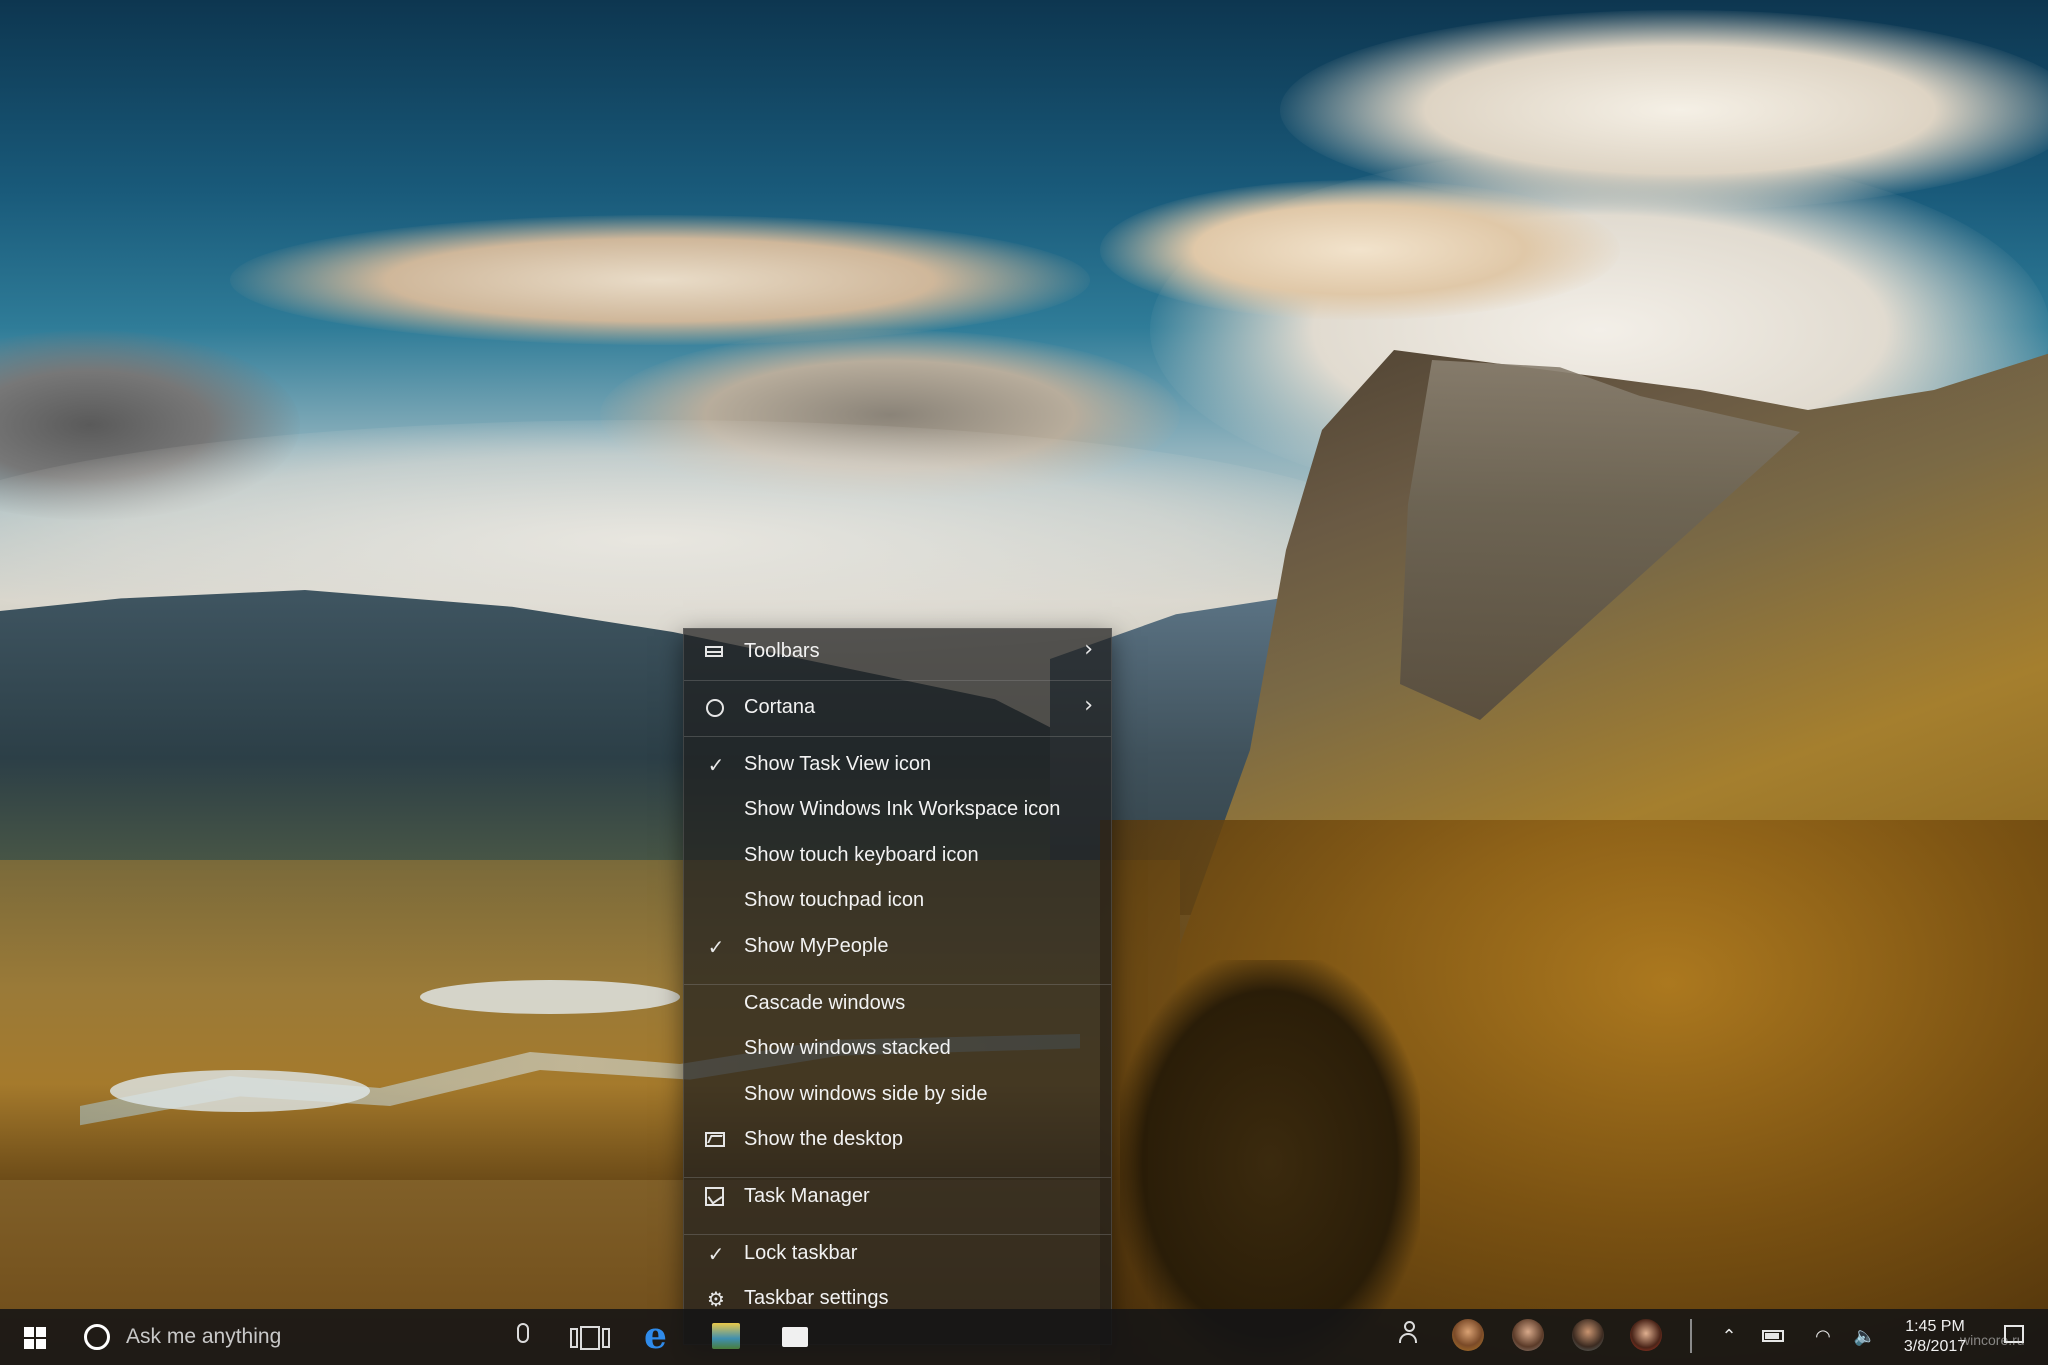 The height and width of the screenshot is (1365, 2048). Describe the element at coordinates (1865, 1337) in the screenshot. I see `volume-icon: 🔈` at that location.